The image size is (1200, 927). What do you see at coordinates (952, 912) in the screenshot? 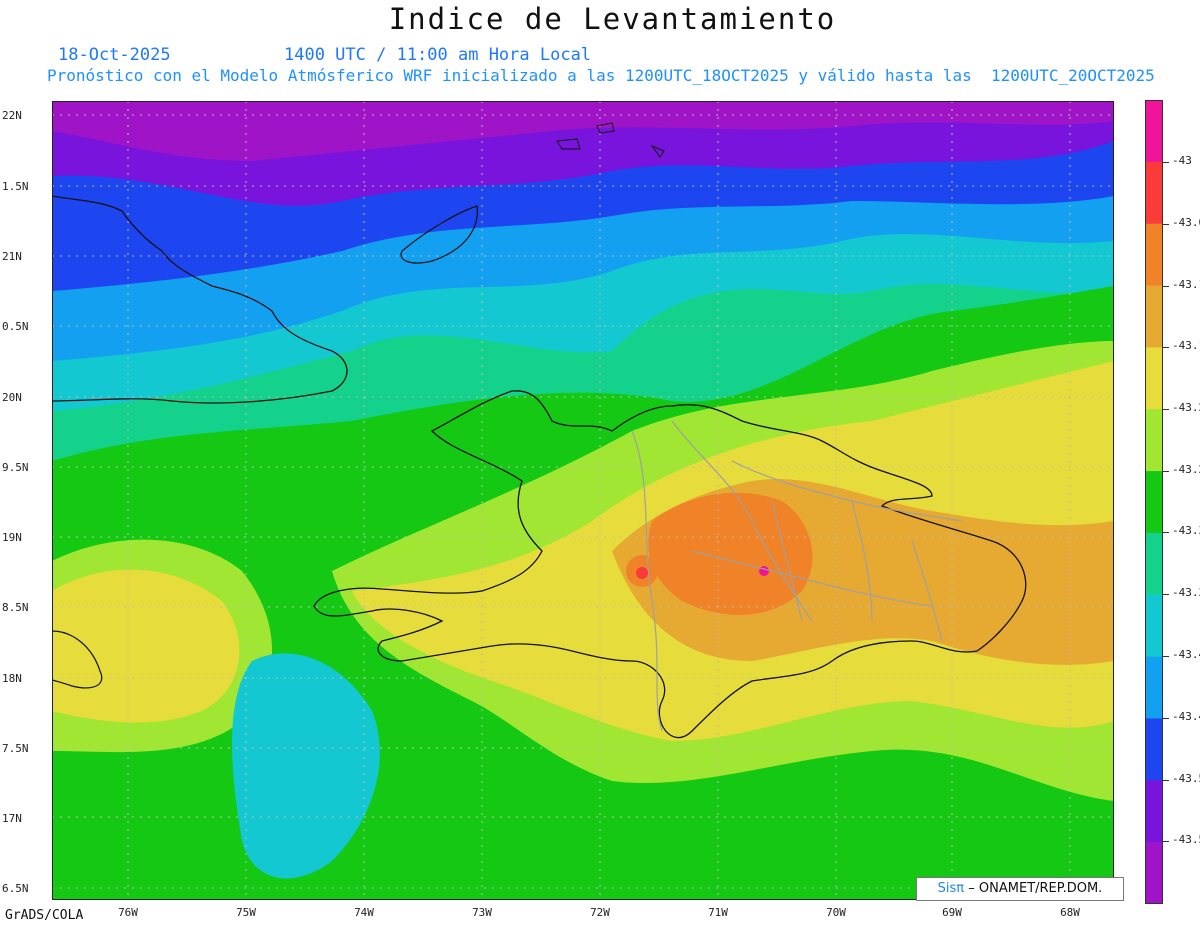
I see `lon-label: 69W` at bounding box center [952, 912].